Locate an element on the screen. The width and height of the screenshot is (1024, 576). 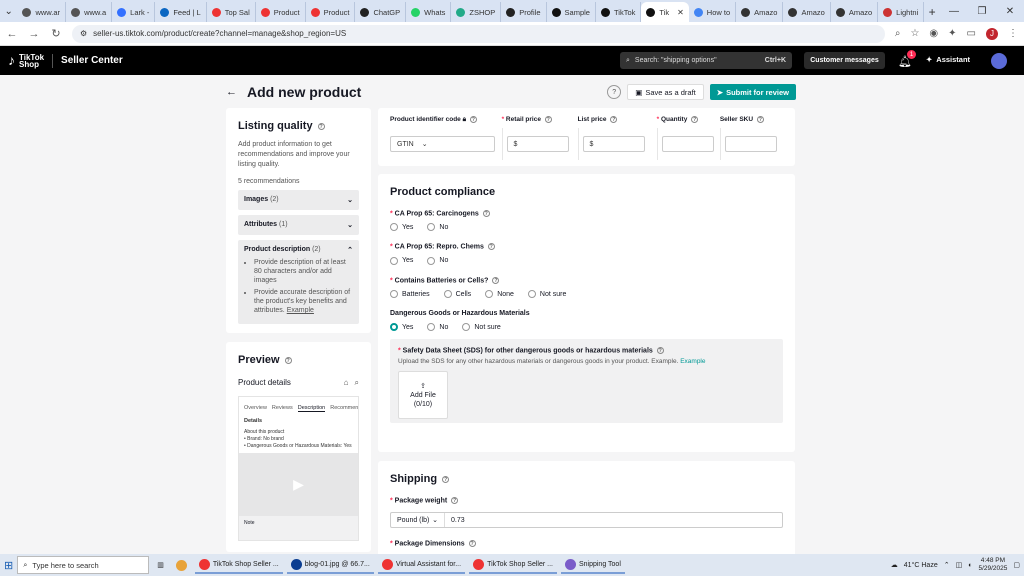
taskbar-search: ⌕ Type here to search is located at coordinates (83, 565).